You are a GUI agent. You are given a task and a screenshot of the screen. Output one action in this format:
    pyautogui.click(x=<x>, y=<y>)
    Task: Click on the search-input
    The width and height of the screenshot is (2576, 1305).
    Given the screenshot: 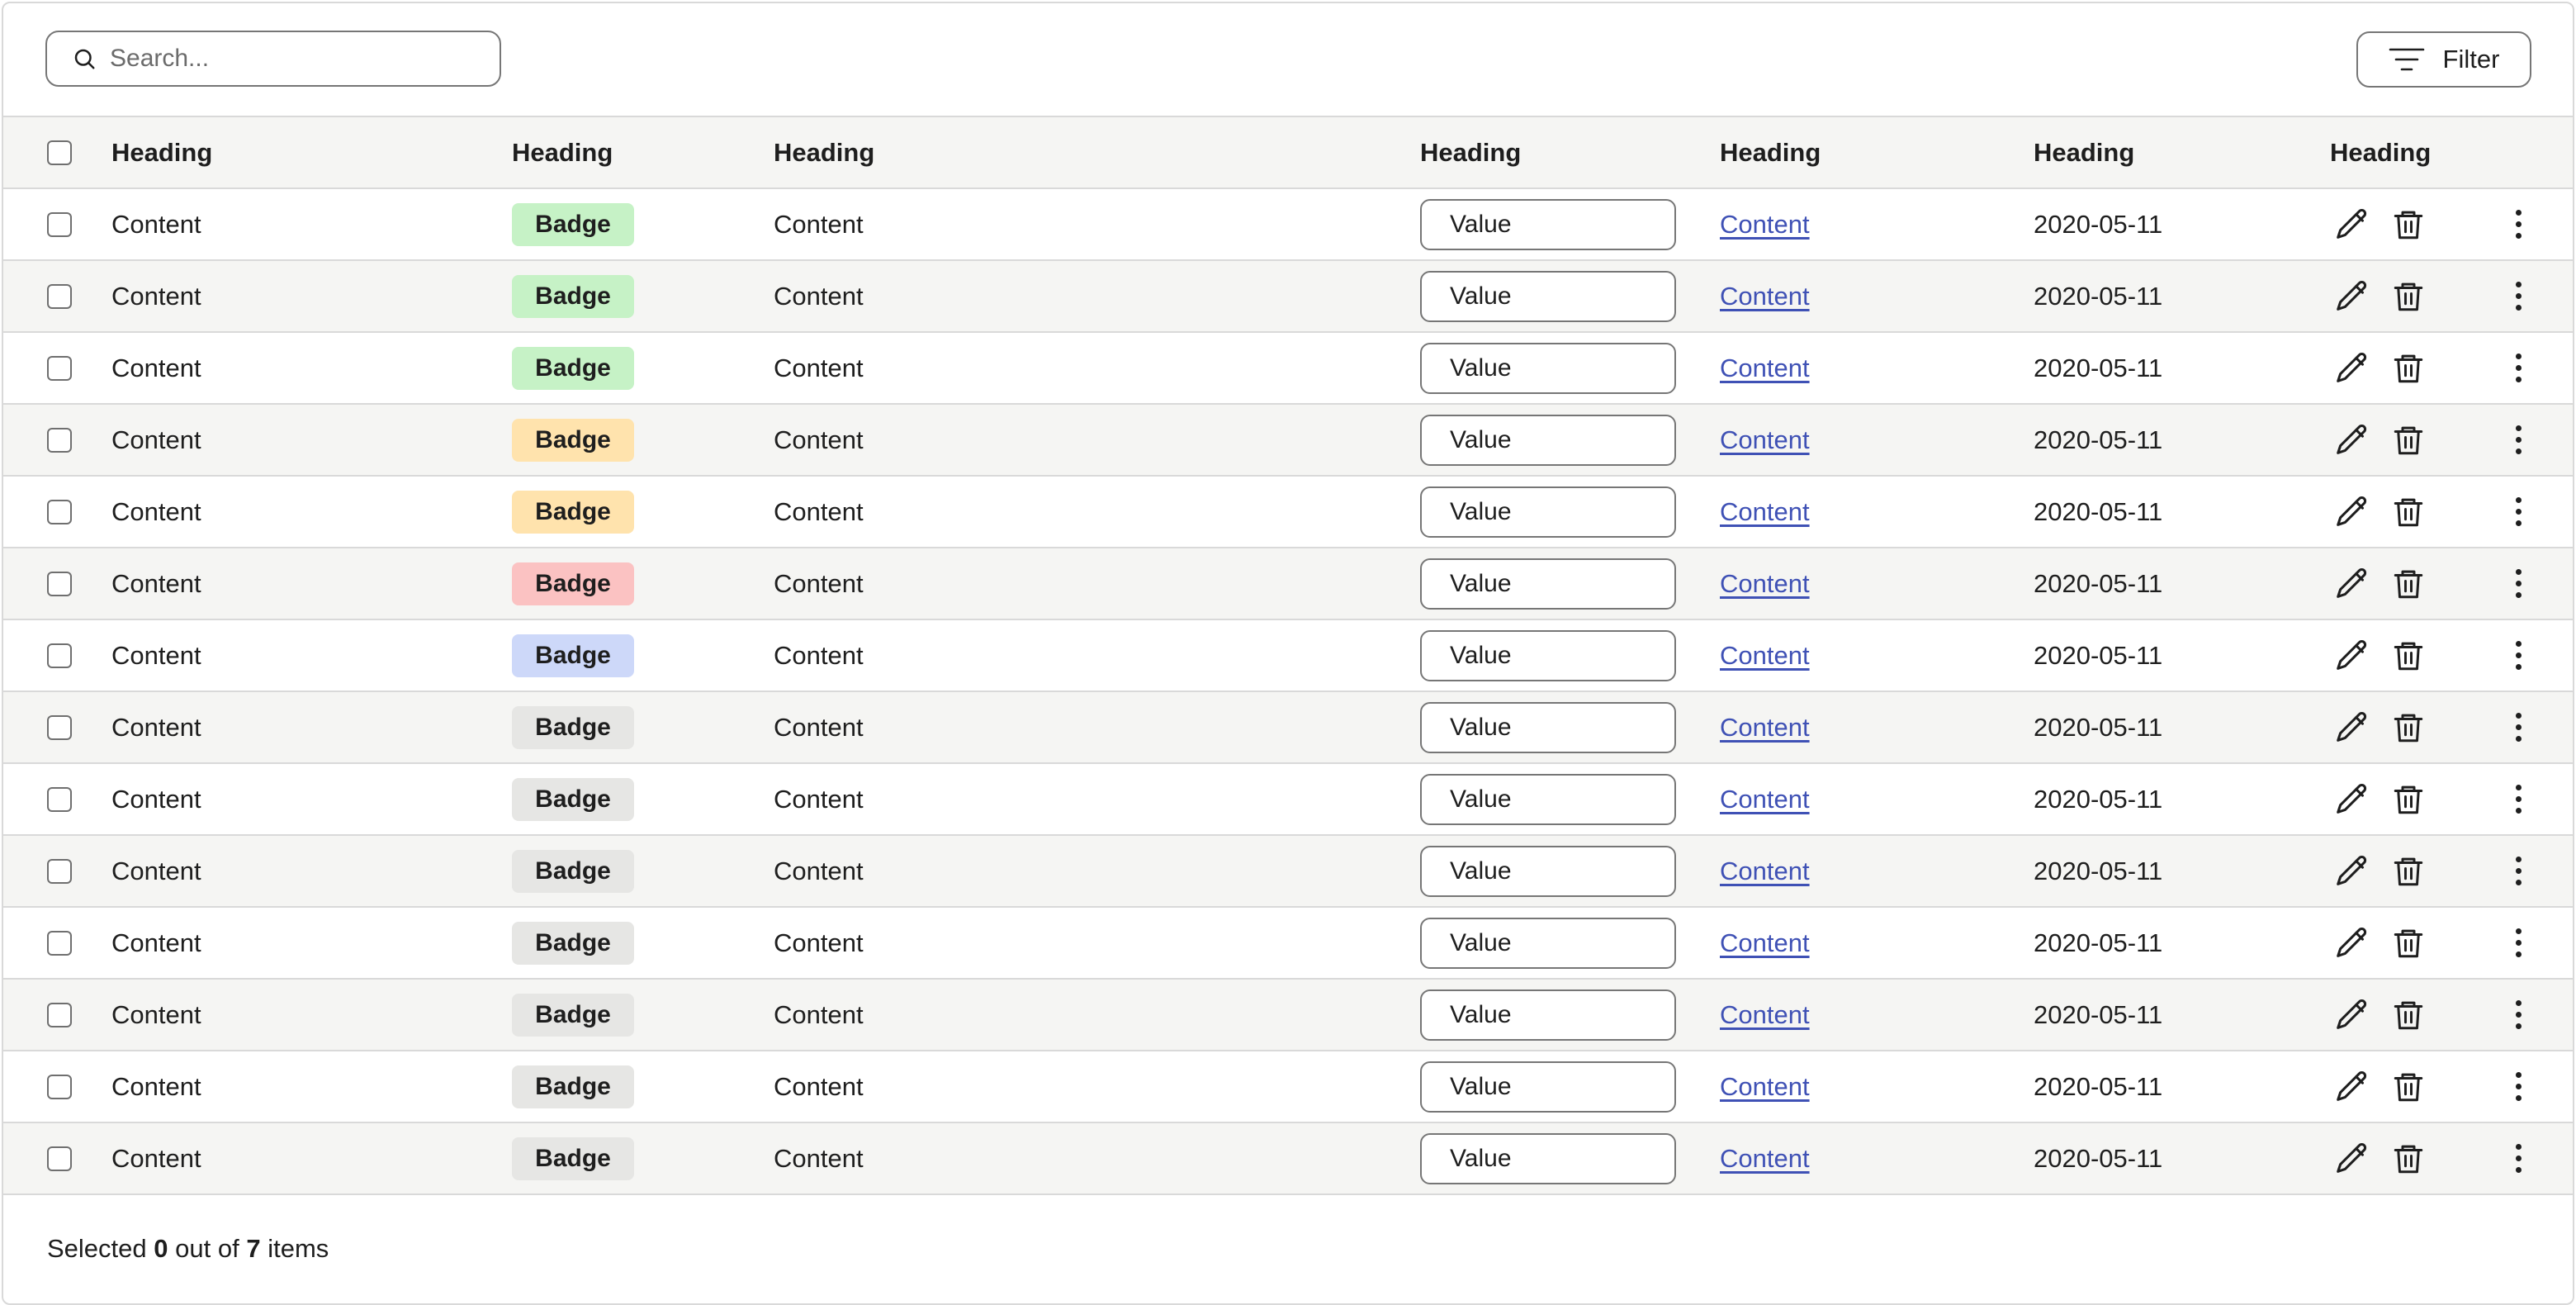 What is the action you would take?
    pyautogui.click(x=291, y=59)
    